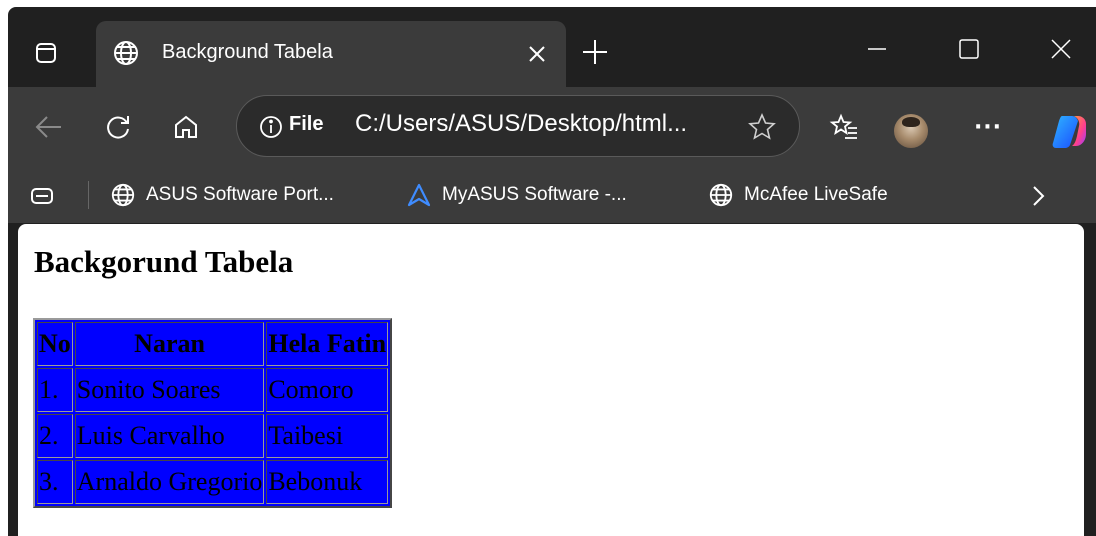 Image resolution: width=1096 pixels, height=536 pixels. I want to click on chevron-right-icon, so click(1038, 196).